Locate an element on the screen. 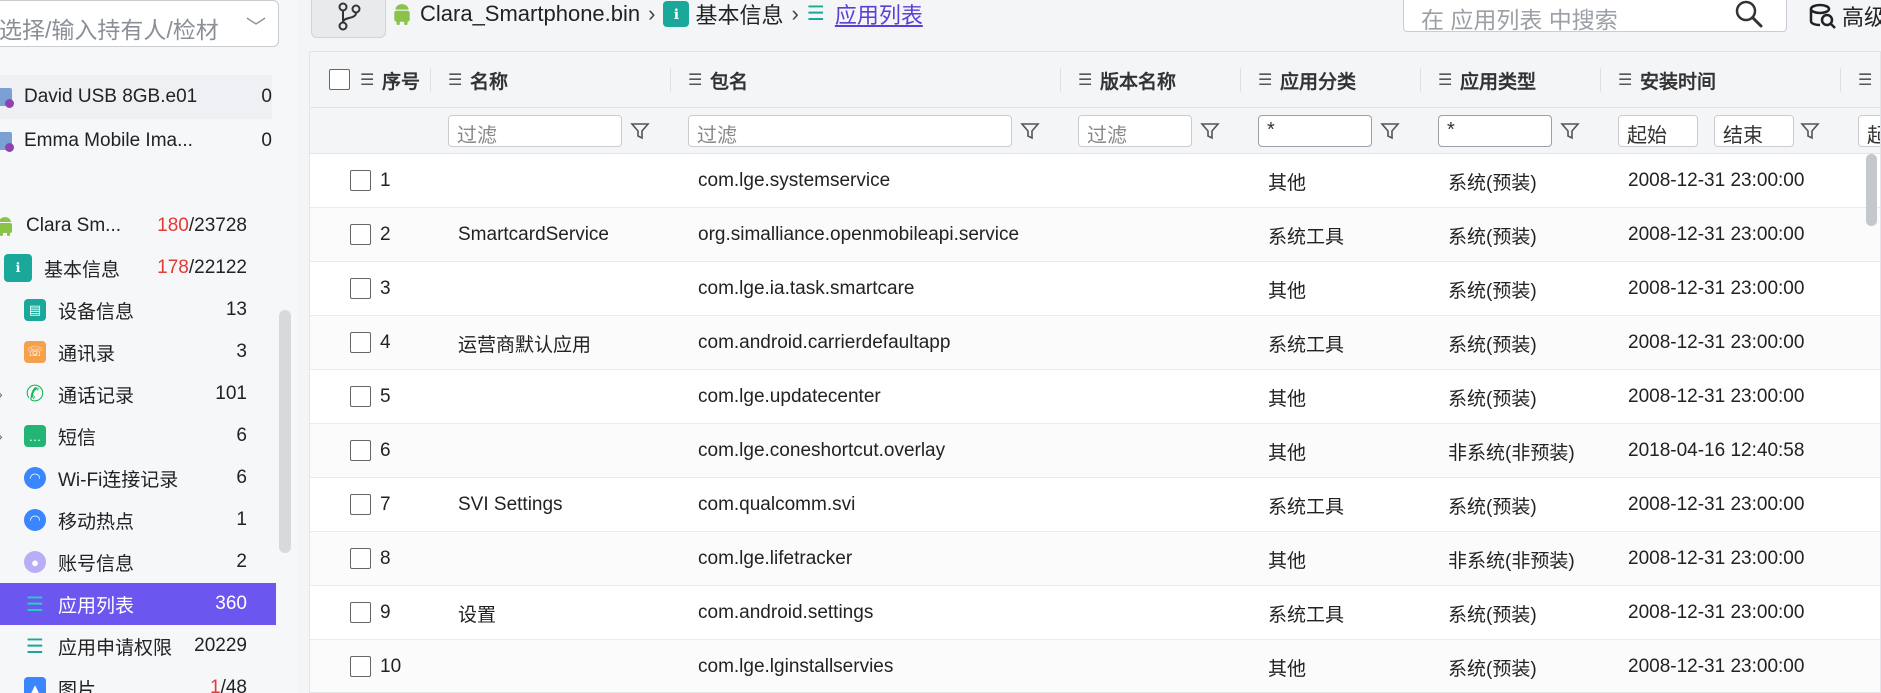  filter-end-date: 结束 is located at coordinates (1754, 131).